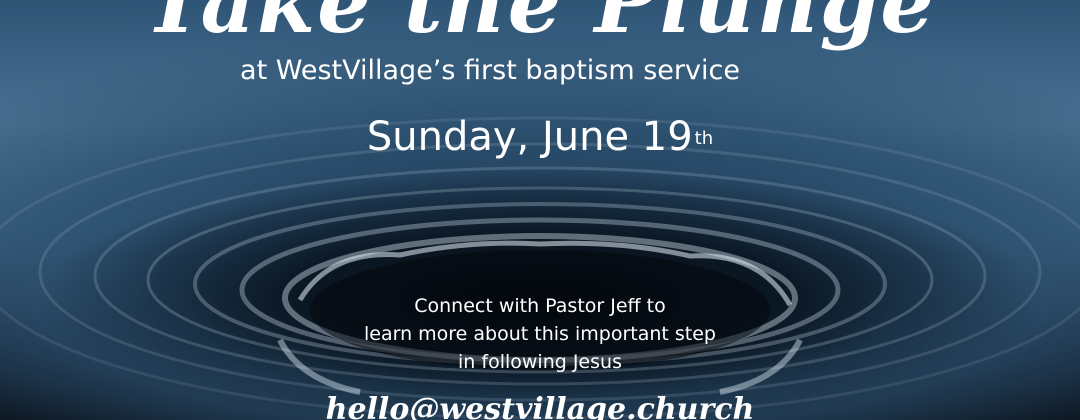 The width and height of the screenshot is (1080, 420). Describe the element at coordinates (704, 138) in the screenshot. I see `date-ordinal-suffix: th` at that location.